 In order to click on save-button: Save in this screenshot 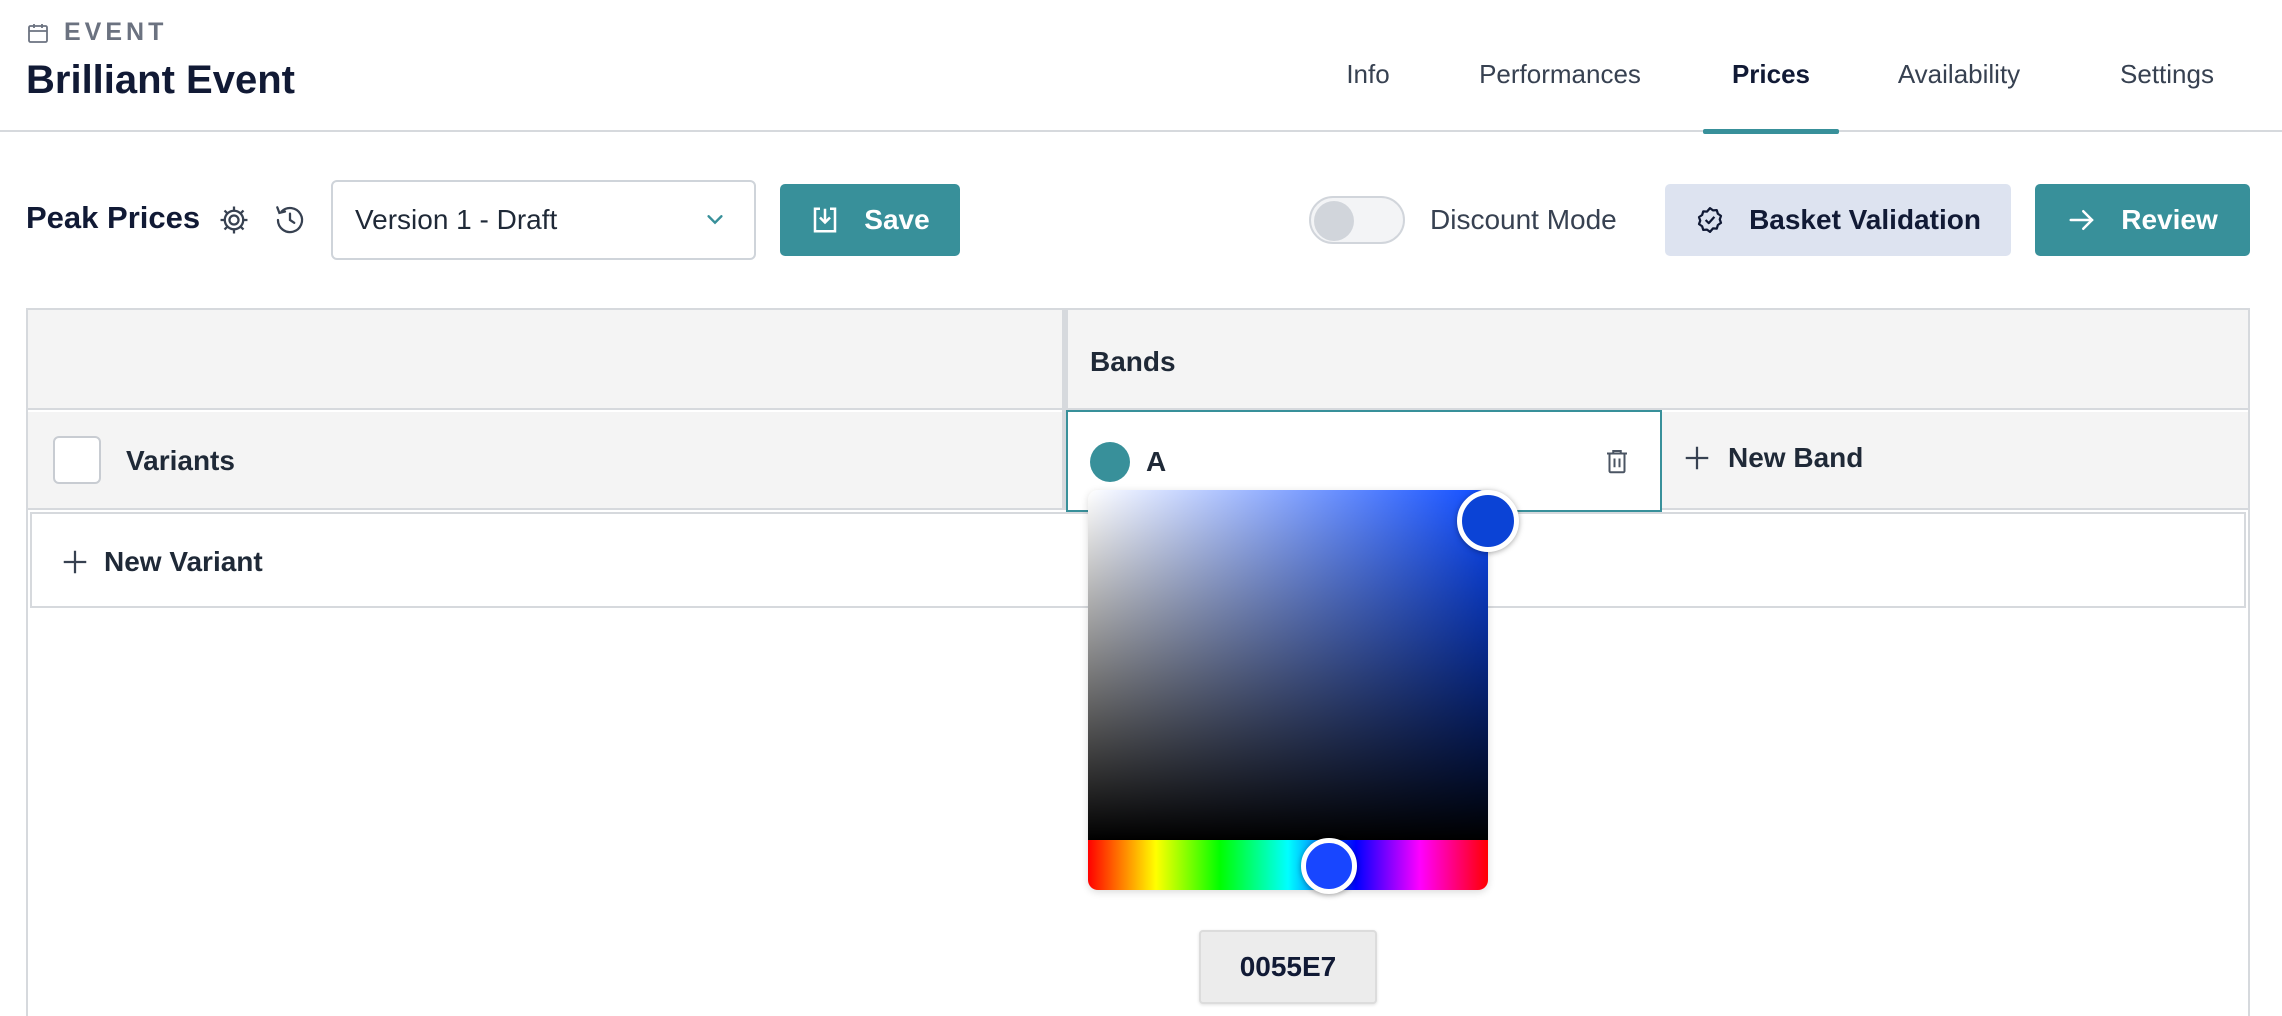, I will do `click(870, 220)`.